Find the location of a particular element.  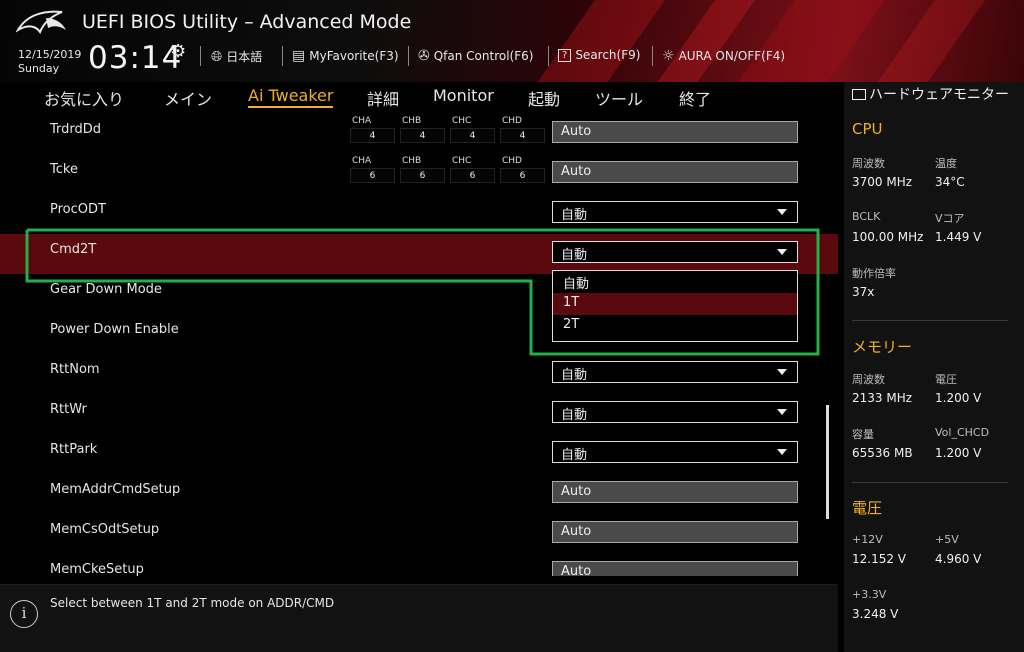

voltage-3v3-value: 3.248 V is located at coordinates (875, 614).